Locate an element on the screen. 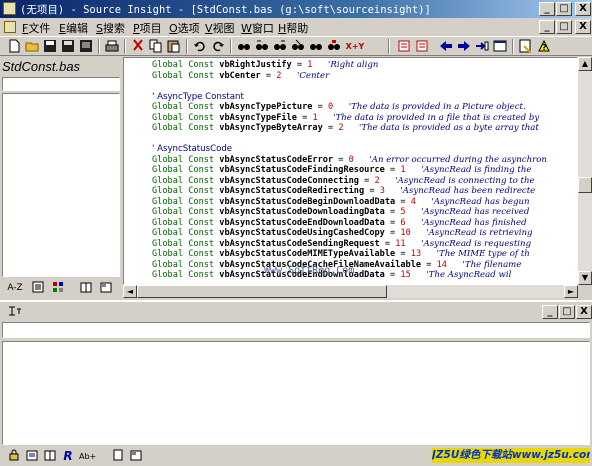 The image size is (592, 466). mdi-minimize-button: _ is located at coordinates (547, 27).